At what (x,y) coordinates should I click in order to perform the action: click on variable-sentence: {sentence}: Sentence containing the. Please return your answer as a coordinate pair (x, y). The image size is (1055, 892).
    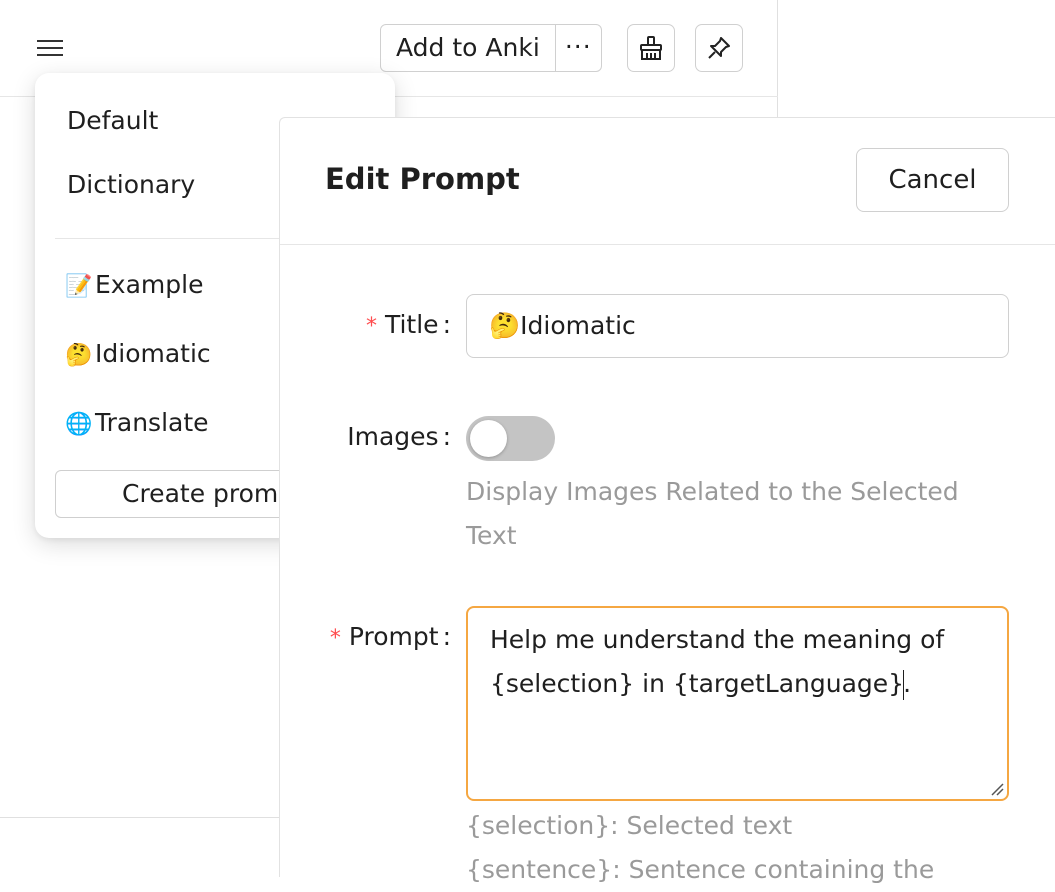
    Looking at the image, I should click on (700, 869).